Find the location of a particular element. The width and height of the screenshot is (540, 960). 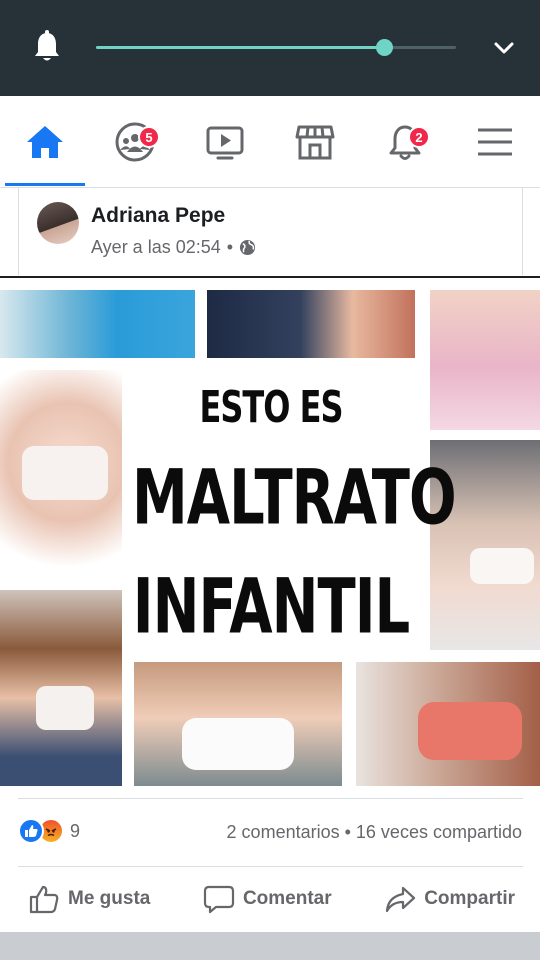

tab-watch is located at coordinates (225, 141).